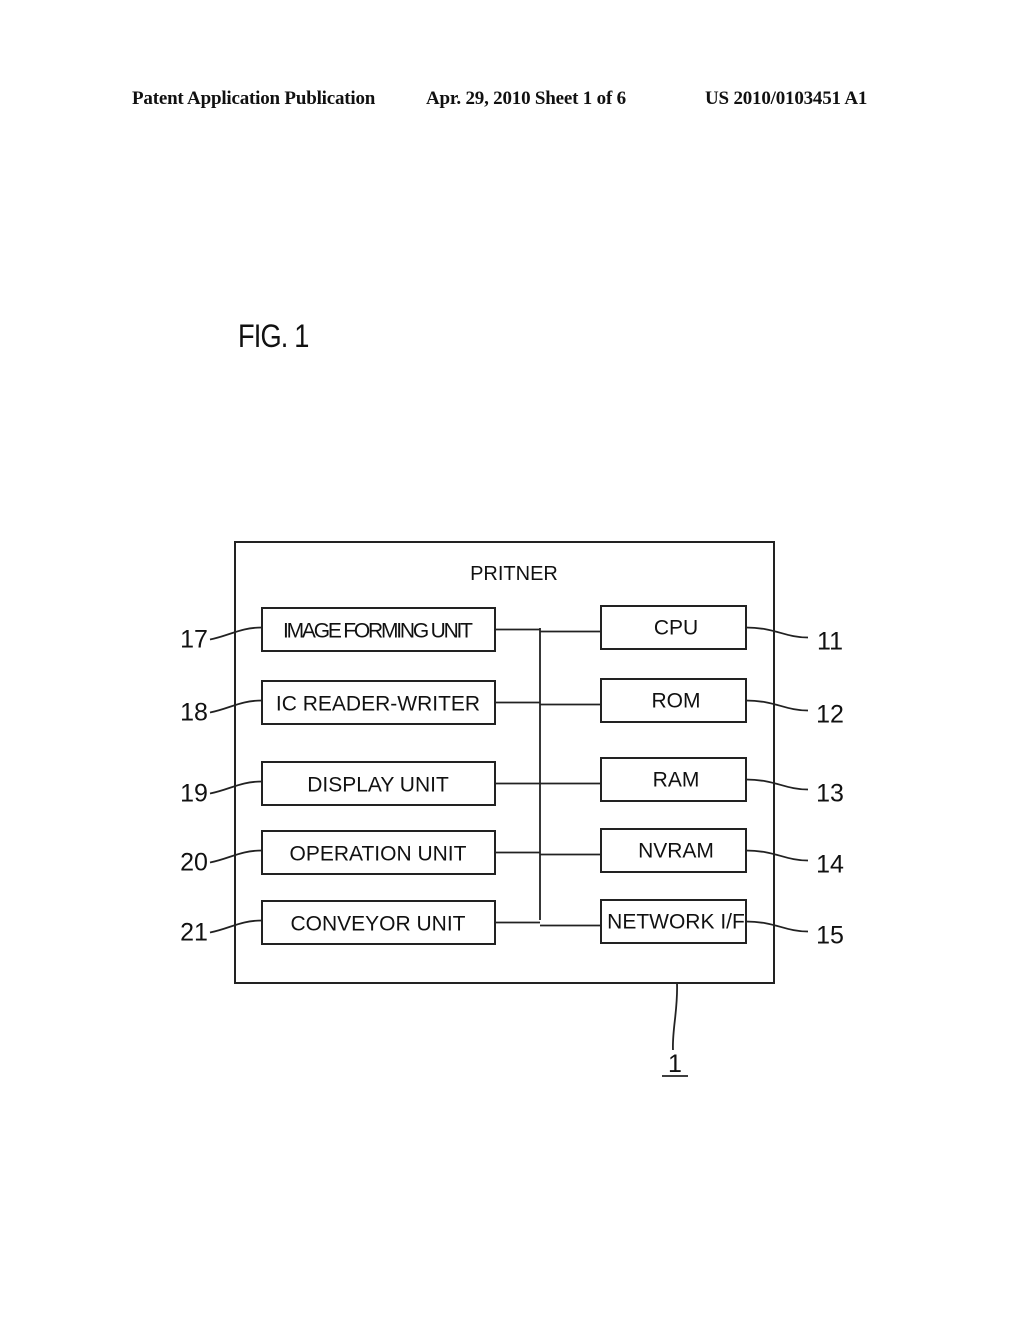  I want to click on ref-number-14: 14, so click(830, 865).